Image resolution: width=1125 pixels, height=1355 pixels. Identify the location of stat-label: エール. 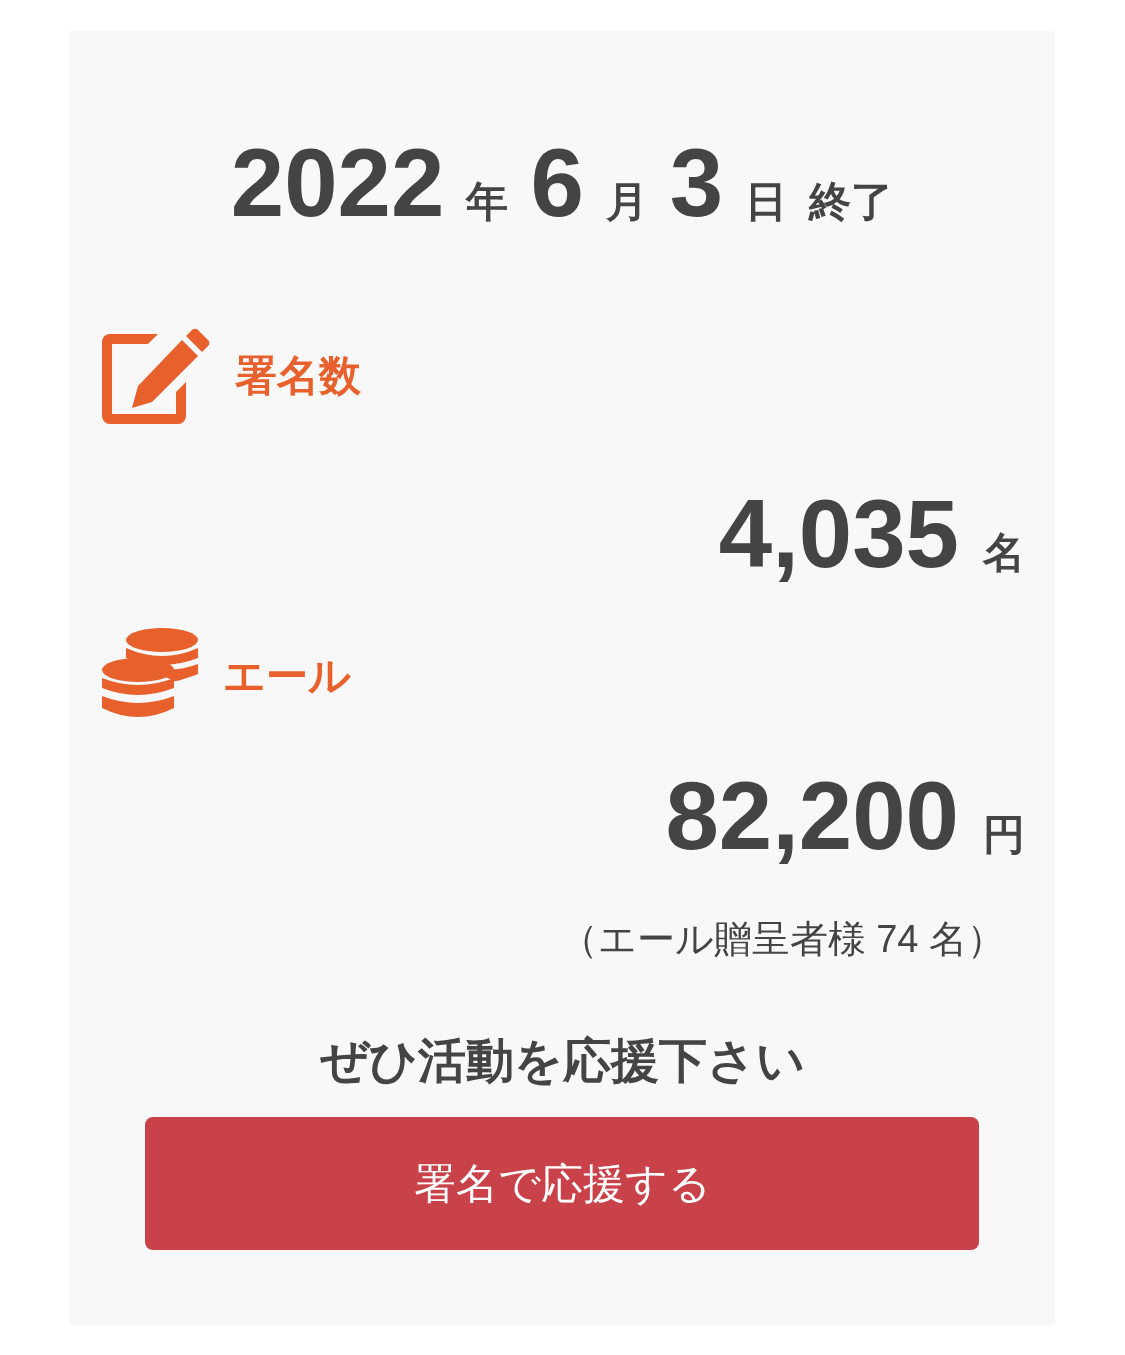
(287, 675).